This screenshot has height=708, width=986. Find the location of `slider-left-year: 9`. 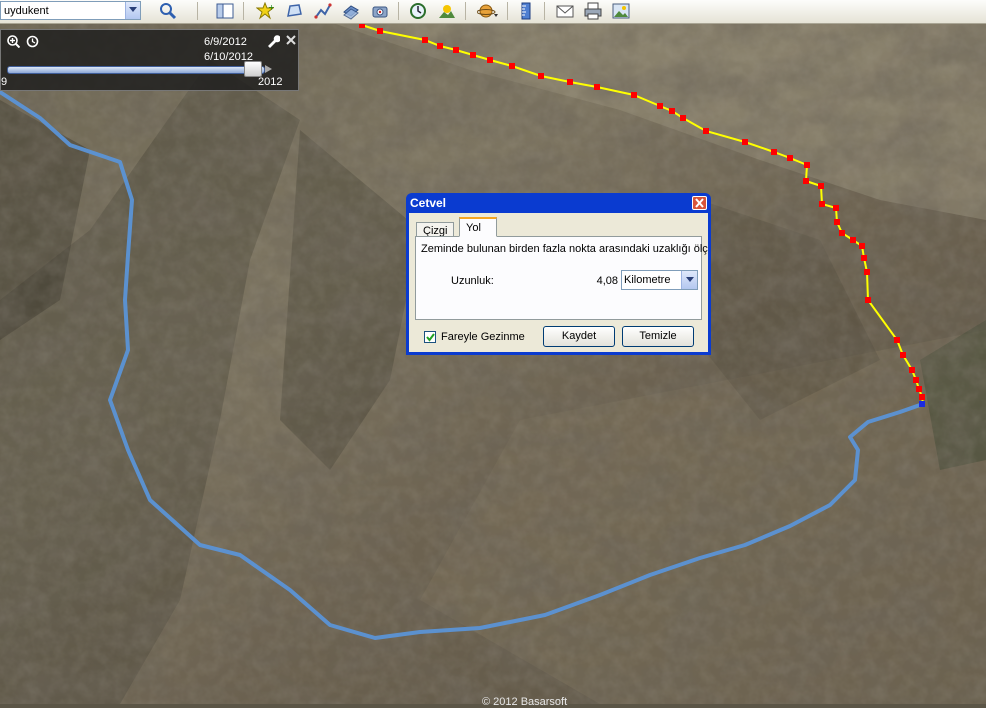

slider-left-year: 9 is located at coordinates (4, 82).